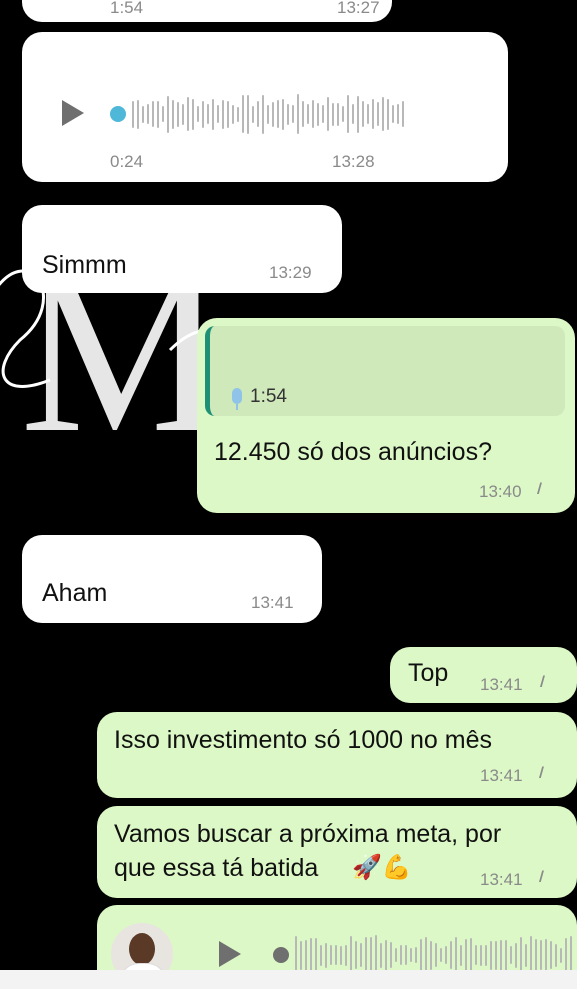 This screenshot has width=577, height=989. I want to click on message-text-line2: que essa tá batida, so click(216, 868).